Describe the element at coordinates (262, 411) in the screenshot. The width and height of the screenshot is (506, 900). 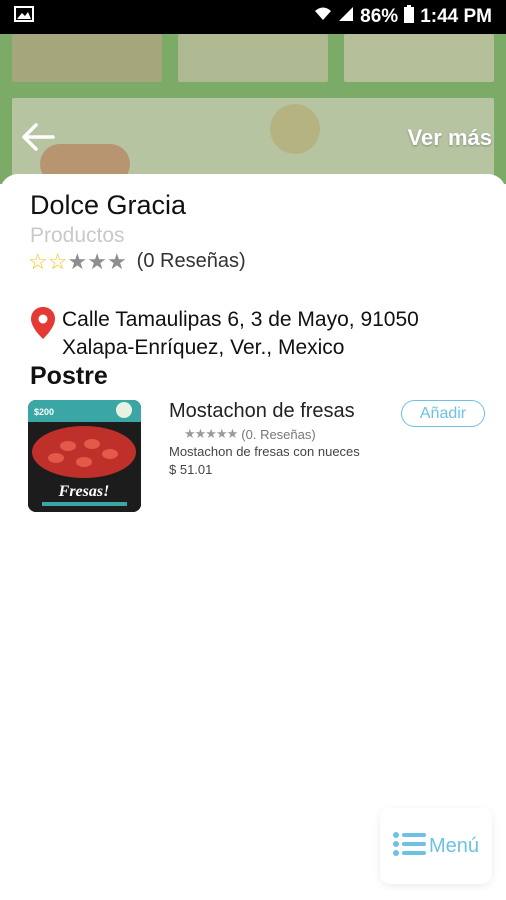
I see `product-name: Mostachon de fresas` at that location.